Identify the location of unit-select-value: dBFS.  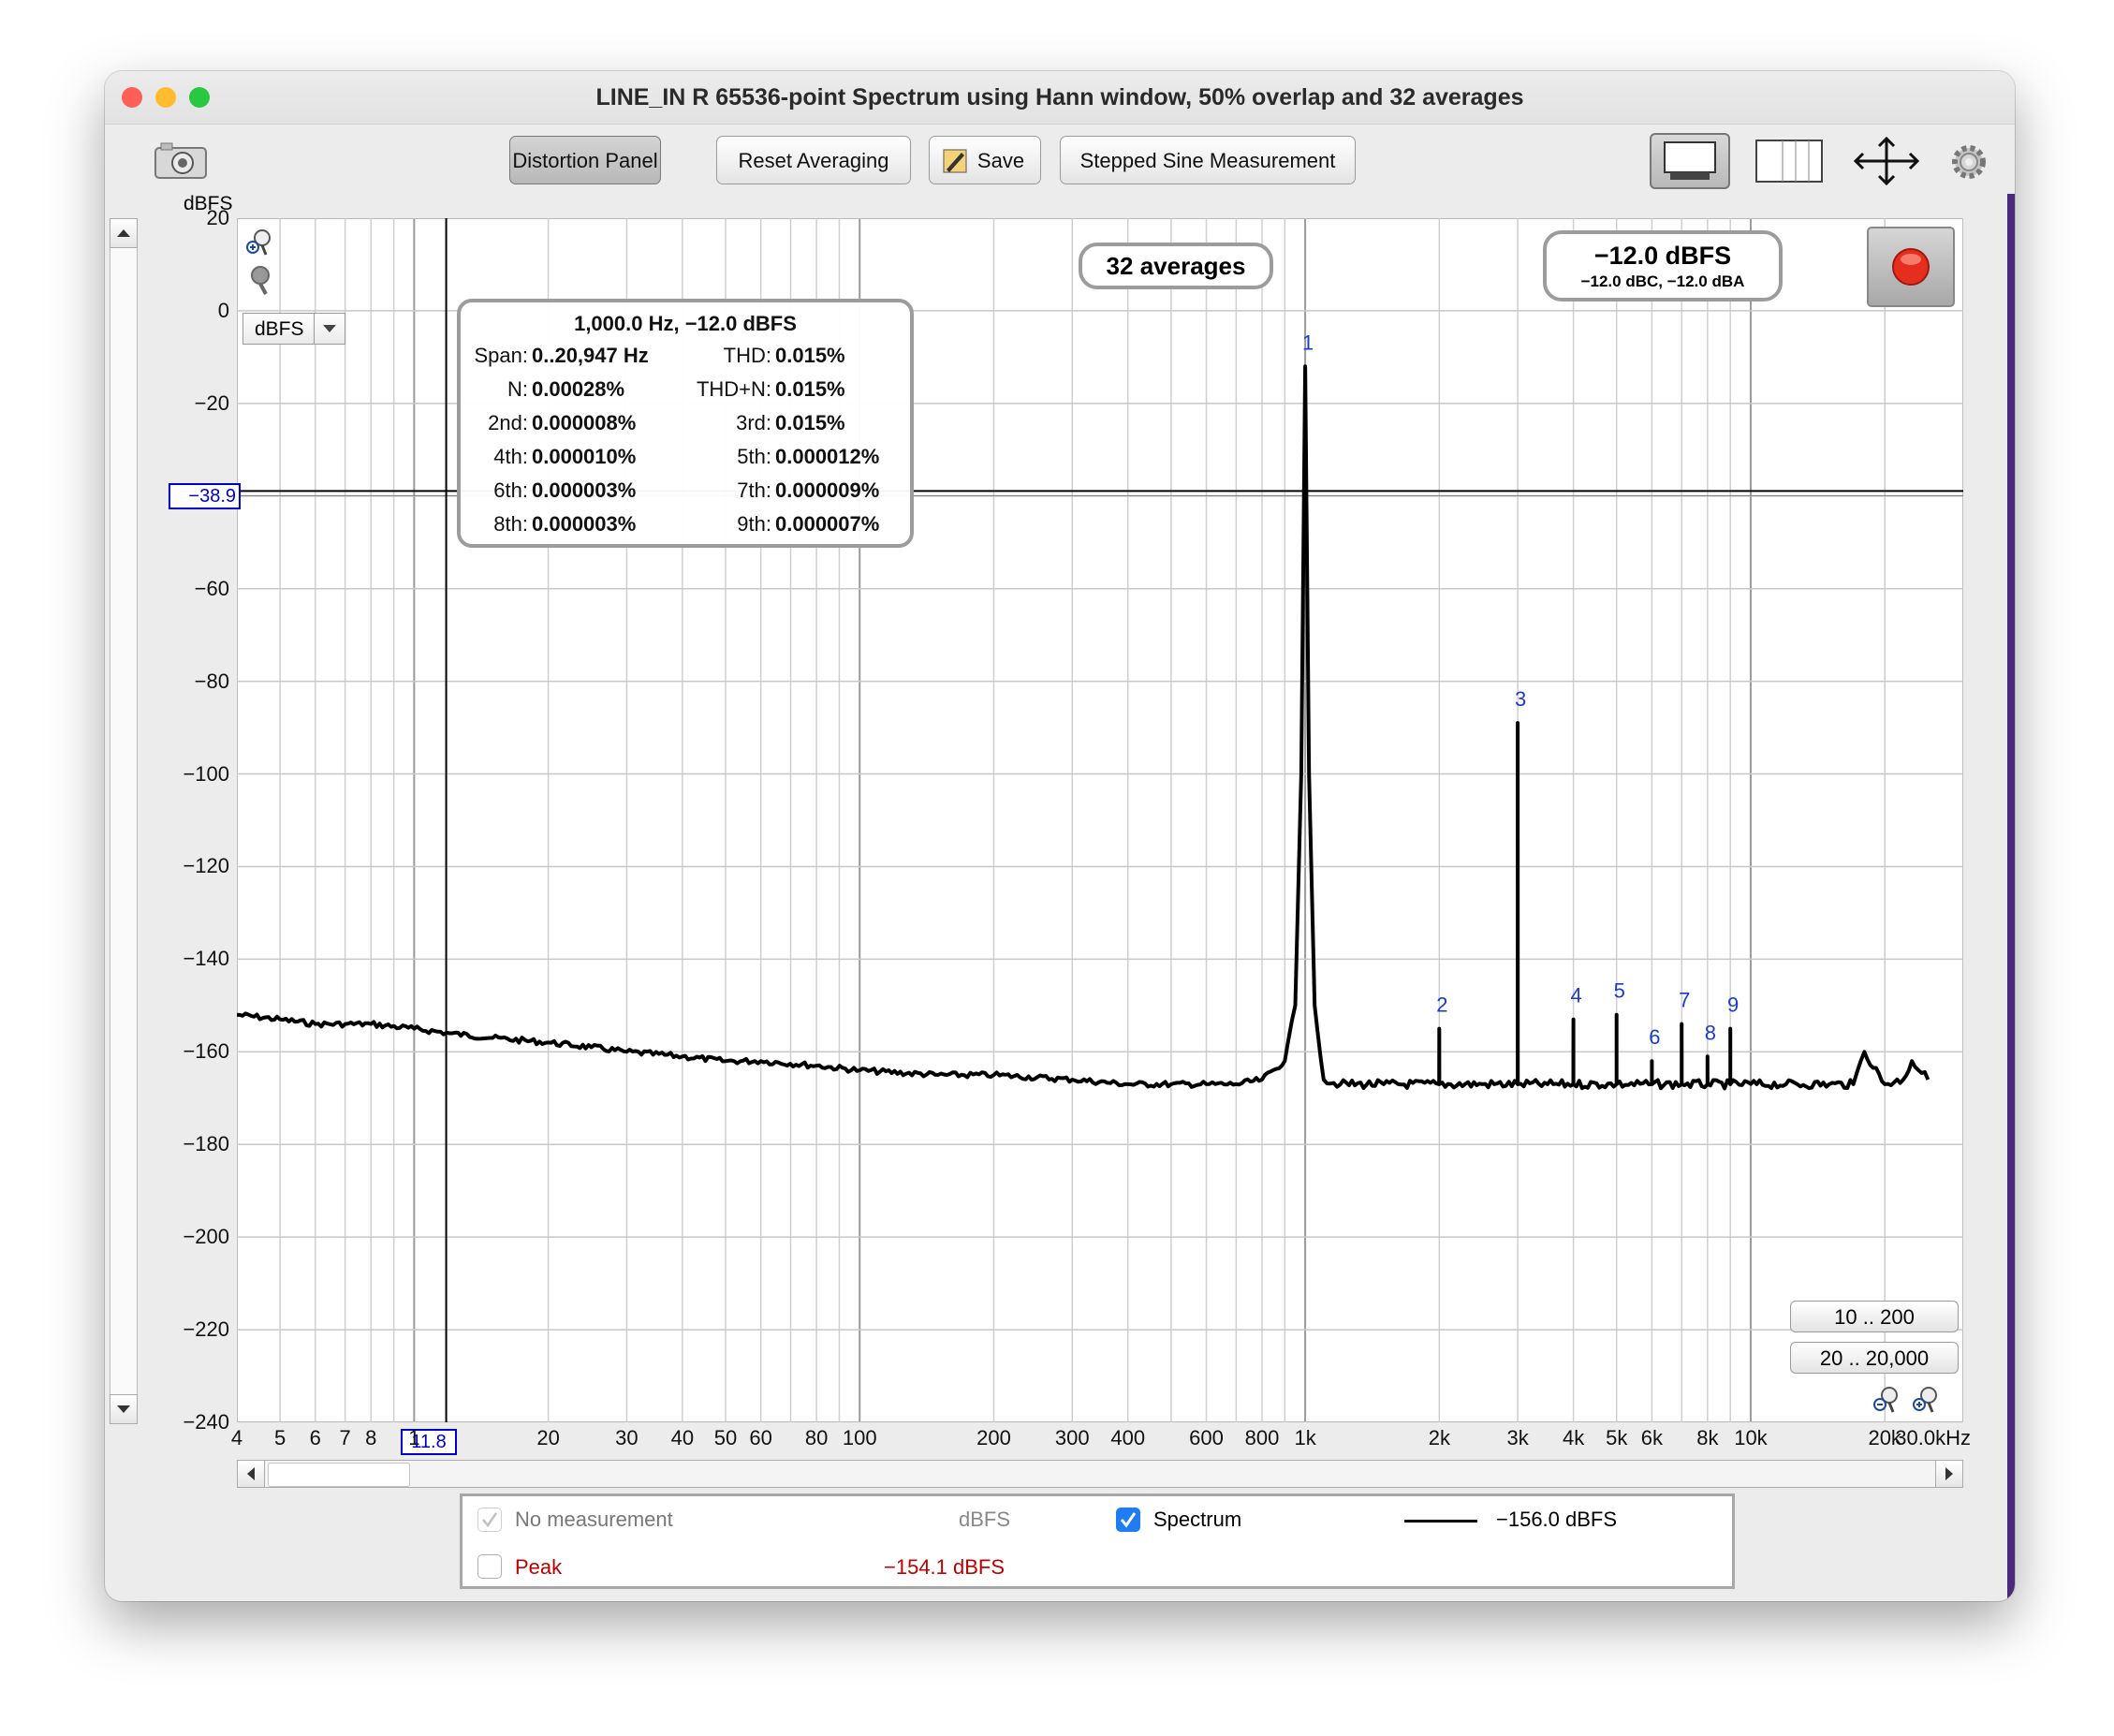
(279, 329).